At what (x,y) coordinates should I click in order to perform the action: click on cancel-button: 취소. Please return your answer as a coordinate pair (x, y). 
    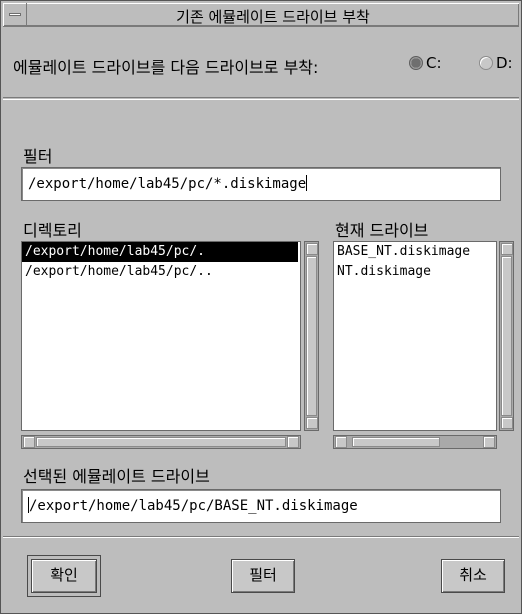
    Looking at the image, I should click on (473, 576).